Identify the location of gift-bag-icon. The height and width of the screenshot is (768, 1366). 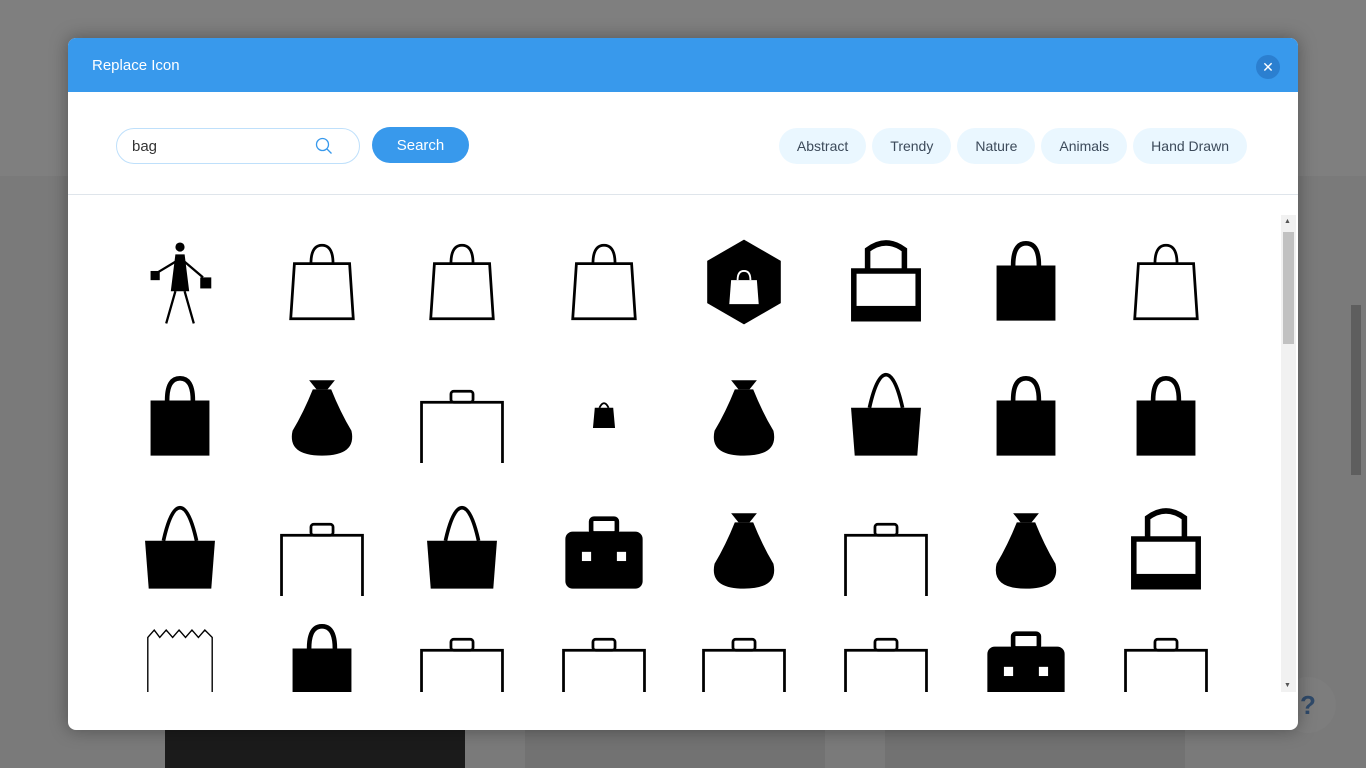
(1026, 416).